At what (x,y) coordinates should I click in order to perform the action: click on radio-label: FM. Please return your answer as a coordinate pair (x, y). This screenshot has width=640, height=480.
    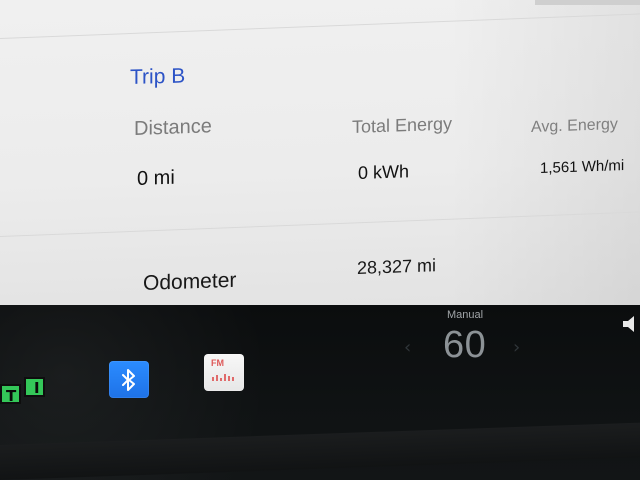
    Looking at the image, I should click on (217, 363).